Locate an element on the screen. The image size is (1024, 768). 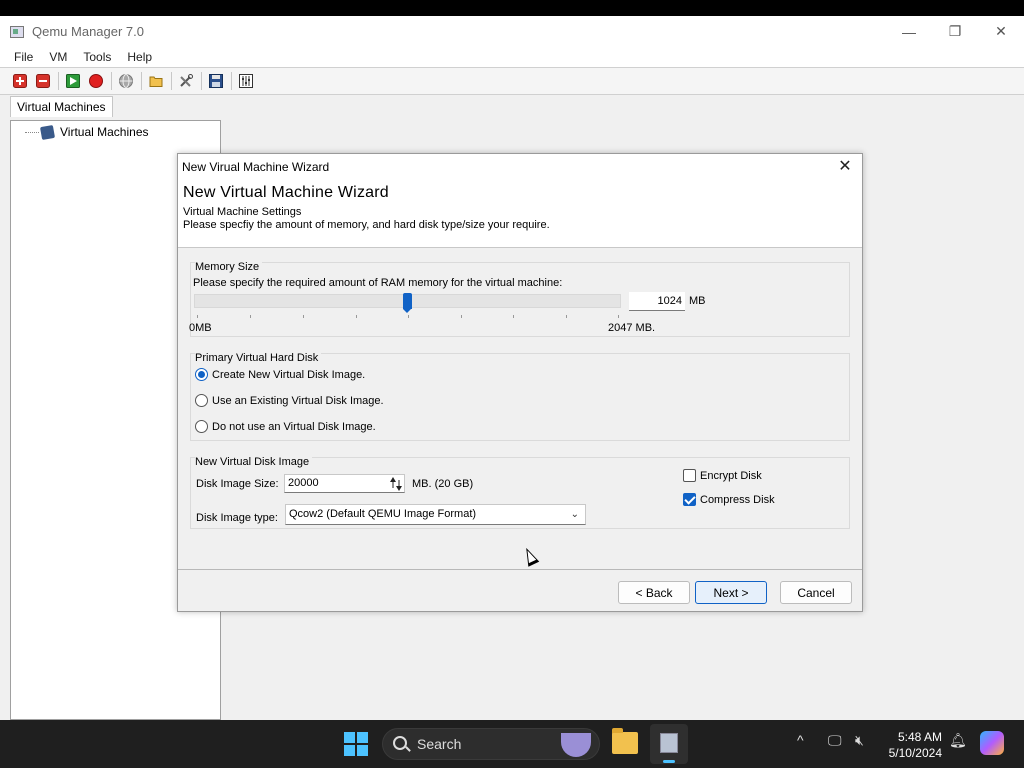
tree-item-label: Virtual Machines is located at coordinates (104, 132).